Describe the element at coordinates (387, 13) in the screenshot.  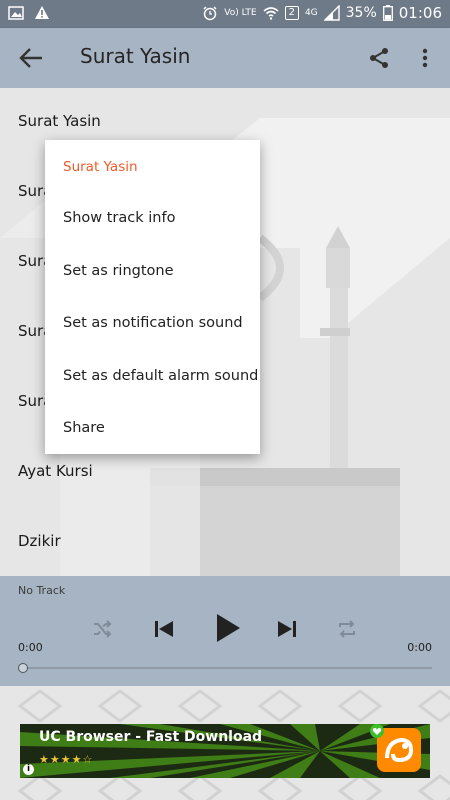
I see `battery-icon` at that location.